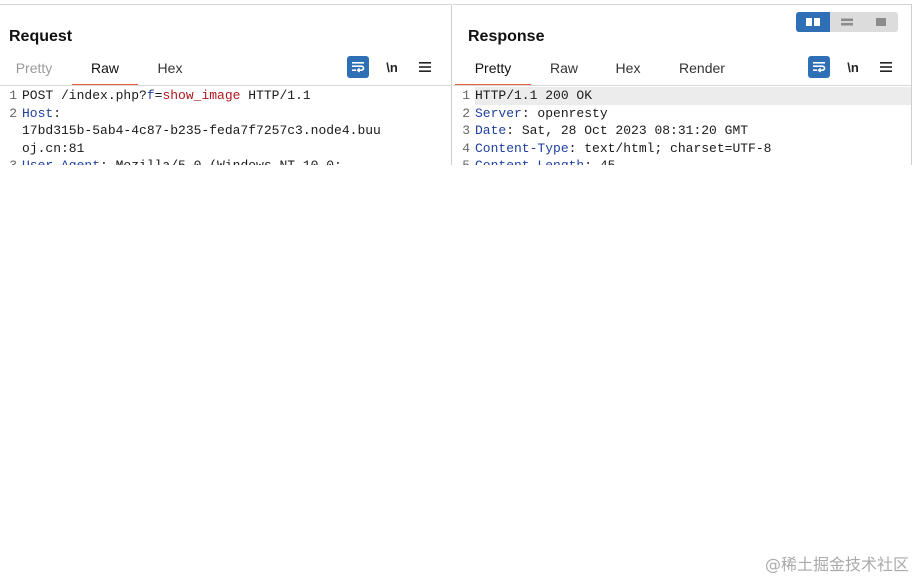 The width and height of the screenshot is (916, 582). What do you see at coordinates (84, 95) in the screenshot?
I see `code-text: POST /index.php?` at bounding box center [84, 95].